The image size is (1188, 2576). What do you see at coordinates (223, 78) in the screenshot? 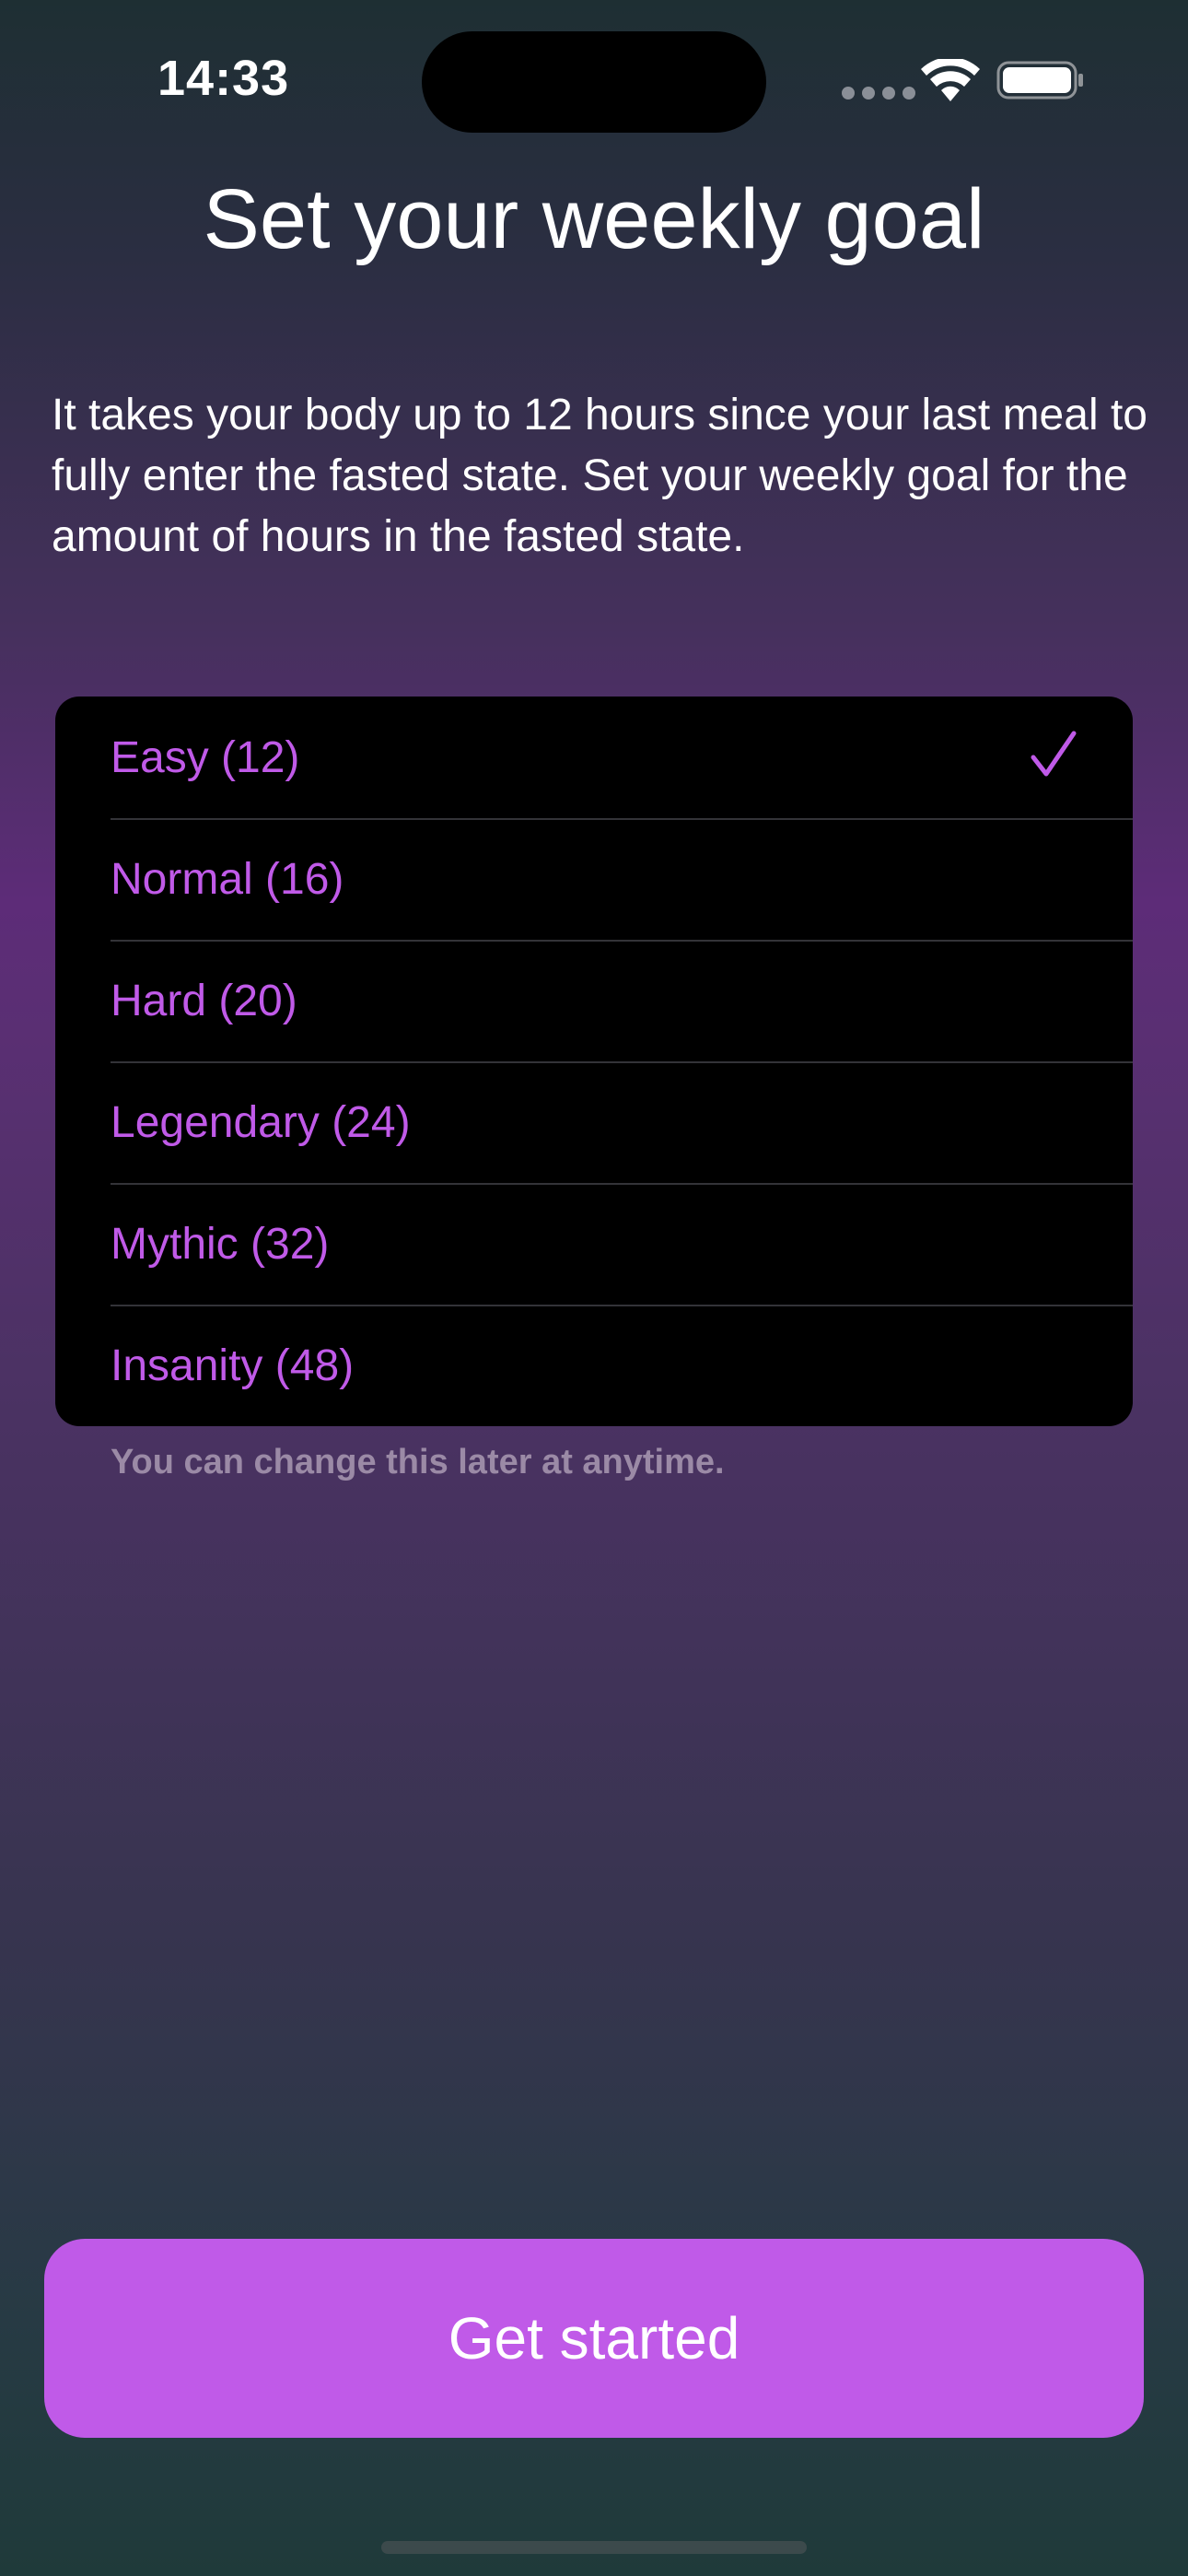
I see `status-bar-time: 14:33` at bounding box center [223, 78].